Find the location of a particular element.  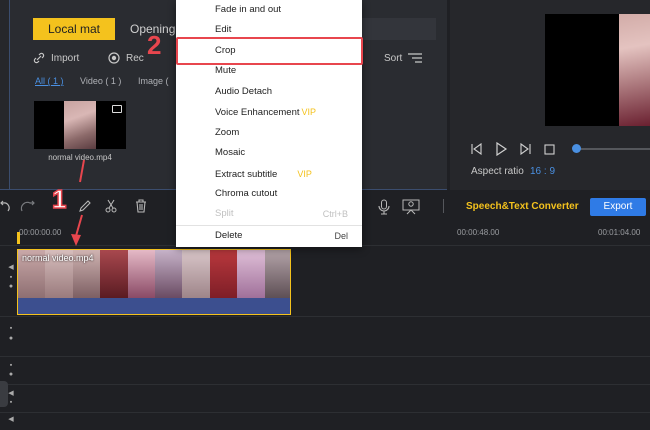

step-number-2: 2 is located at coordinates (154, 45).